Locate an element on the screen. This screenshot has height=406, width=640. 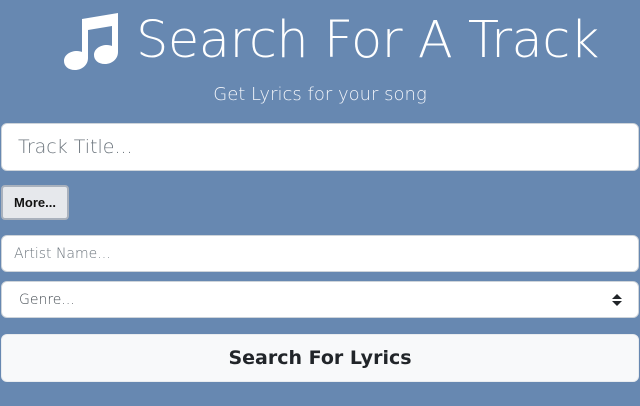
title-row: Search For A Track is located at coordinates (331, 40).